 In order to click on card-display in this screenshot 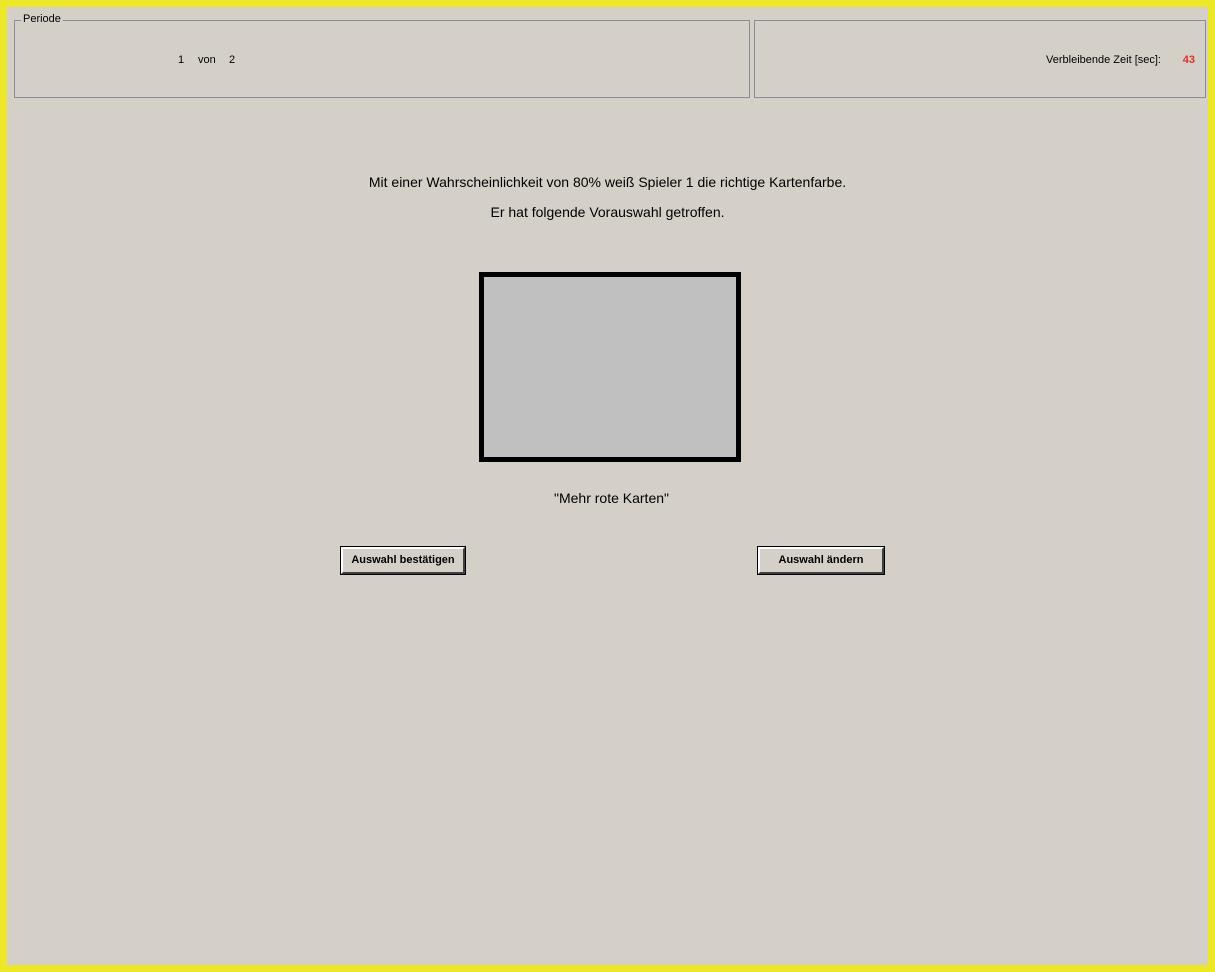, I will do `click(610, 367)`.